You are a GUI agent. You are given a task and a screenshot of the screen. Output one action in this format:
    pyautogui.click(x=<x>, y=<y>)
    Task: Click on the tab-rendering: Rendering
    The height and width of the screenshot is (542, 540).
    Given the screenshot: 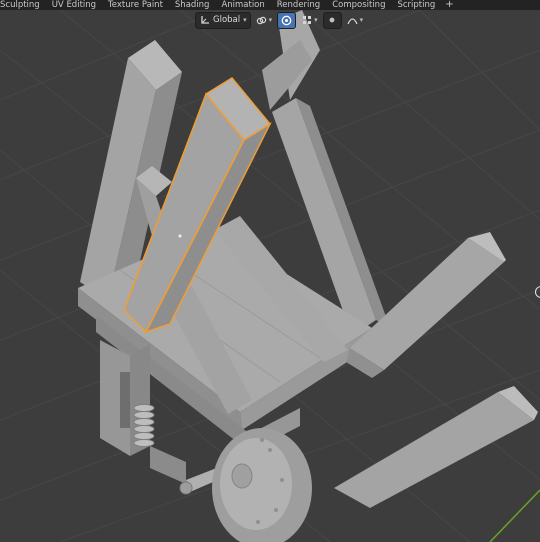 What is the action you would take?
    pyautogui.click(x=298, y=5)
    